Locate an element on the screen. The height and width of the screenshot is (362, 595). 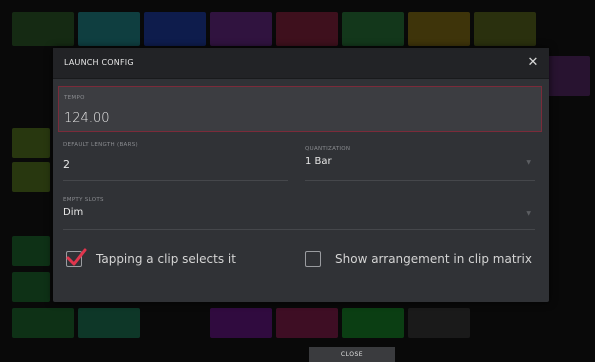
tempo-value: 124.00 is located at coordinates (87, 118).